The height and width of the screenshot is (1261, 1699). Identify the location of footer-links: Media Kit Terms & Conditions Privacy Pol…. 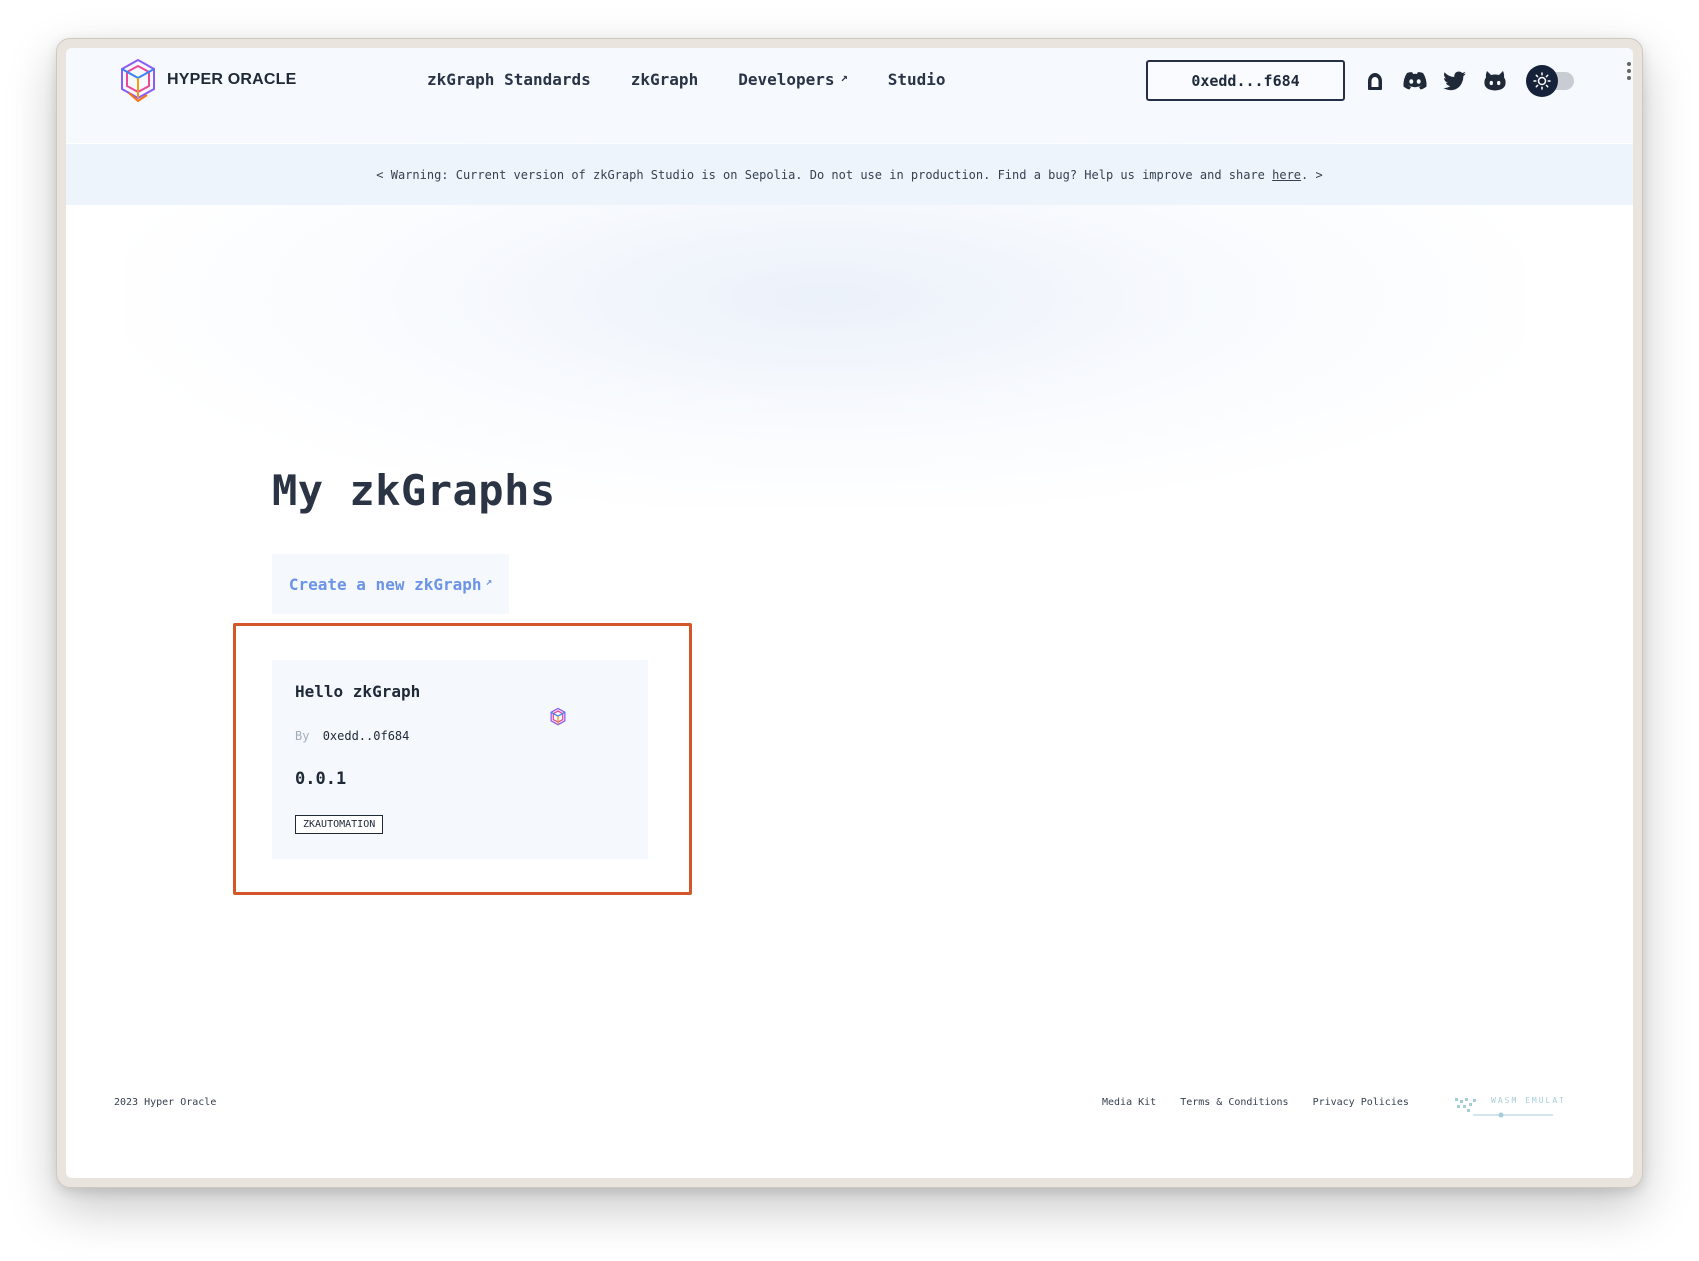
(1255, 1102).